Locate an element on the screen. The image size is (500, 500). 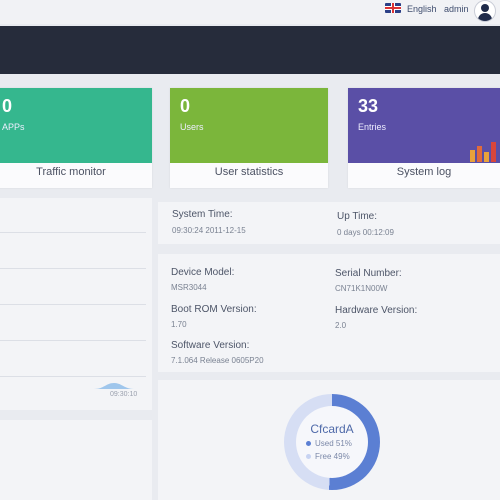
device-model-label: Device Model: is located at coordinates (203, 272).